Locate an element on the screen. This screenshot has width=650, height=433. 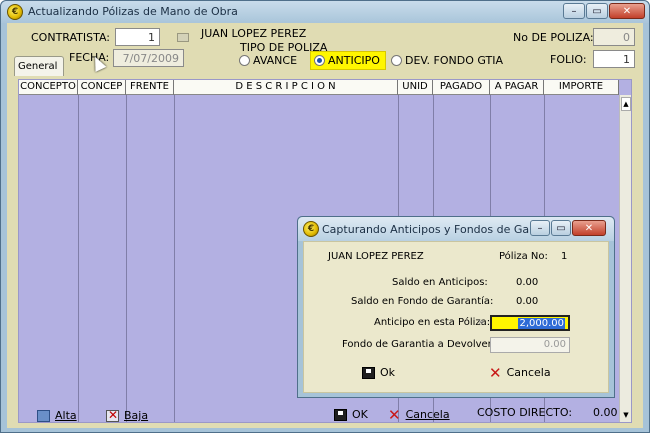
saldo-anticipos-label: Saldo en Anticipos: is located at coordinates (440, 282).